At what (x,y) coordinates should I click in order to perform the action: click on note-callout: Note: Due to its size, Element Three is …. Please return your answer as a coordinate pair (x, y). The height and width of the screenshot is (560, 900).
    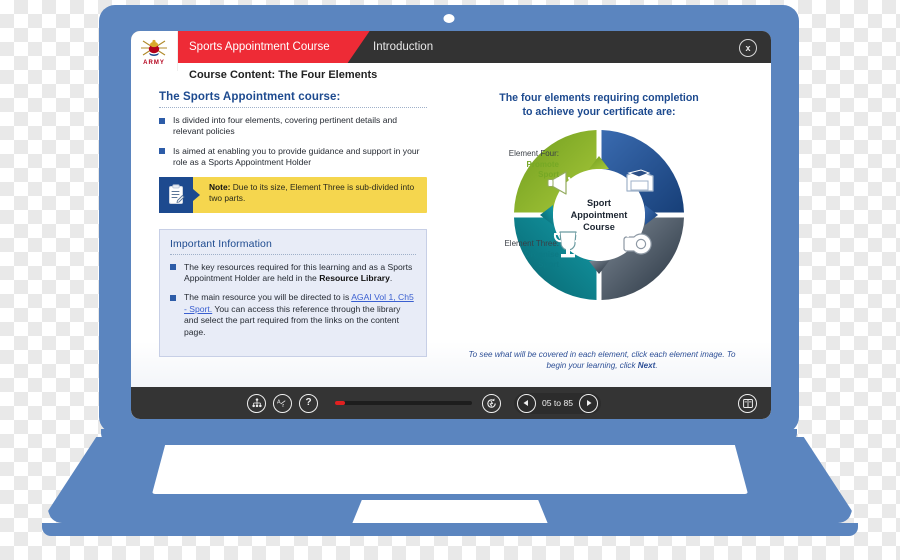
    Looking at the image, I should click on (293, 194).